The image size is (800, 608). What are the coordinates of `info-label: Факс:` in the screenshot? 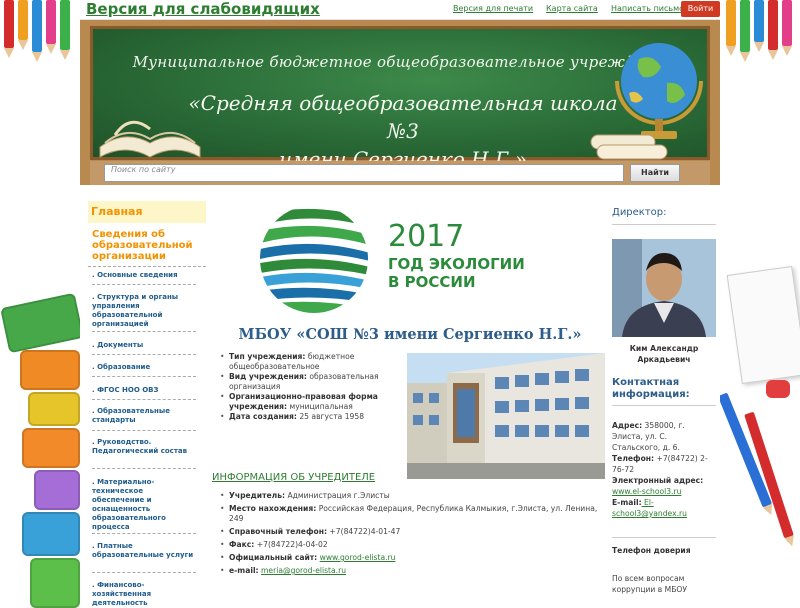 It's located at (242, 544).